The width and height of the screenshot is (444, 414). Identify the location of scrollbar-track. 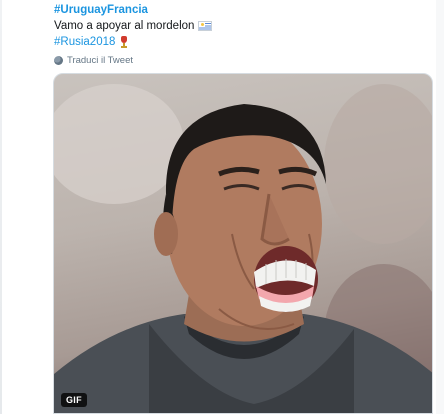
(440, 207).